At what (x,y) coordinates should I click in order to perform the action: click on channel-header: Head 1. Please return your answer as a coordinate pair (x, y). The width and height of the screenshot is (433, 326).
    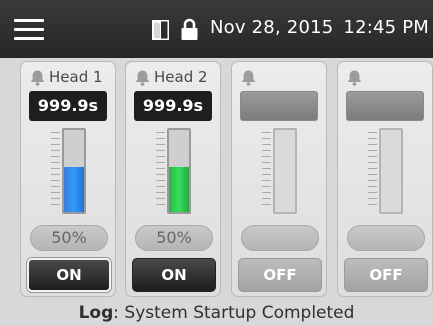
    Looking at the image, I should click on (68, 78).